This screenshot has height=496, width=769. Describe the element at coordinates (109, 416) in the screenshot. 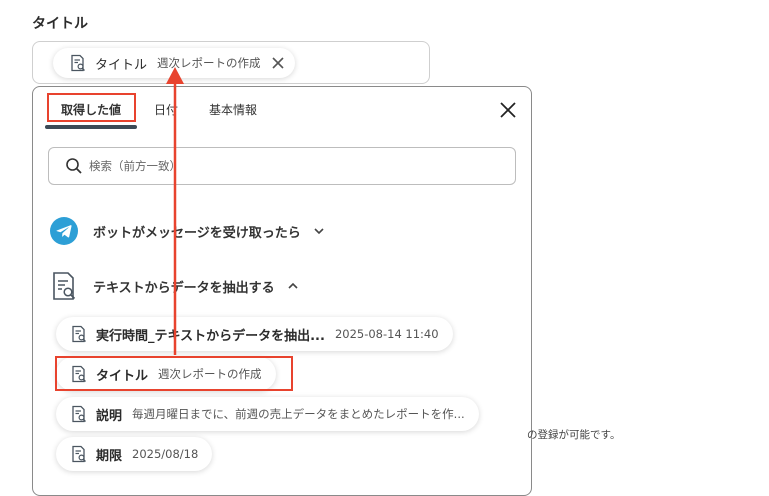

I see `chip-name: 説明` at that location.